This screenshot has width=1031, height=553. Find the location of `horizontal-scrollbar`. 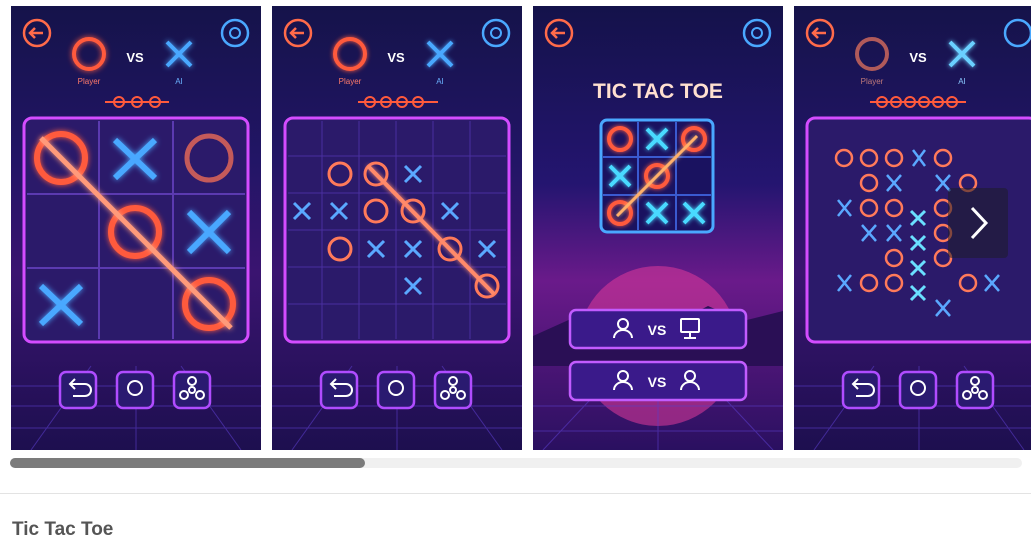

horizontal-scrollbar is located at coordinates (516, 463).